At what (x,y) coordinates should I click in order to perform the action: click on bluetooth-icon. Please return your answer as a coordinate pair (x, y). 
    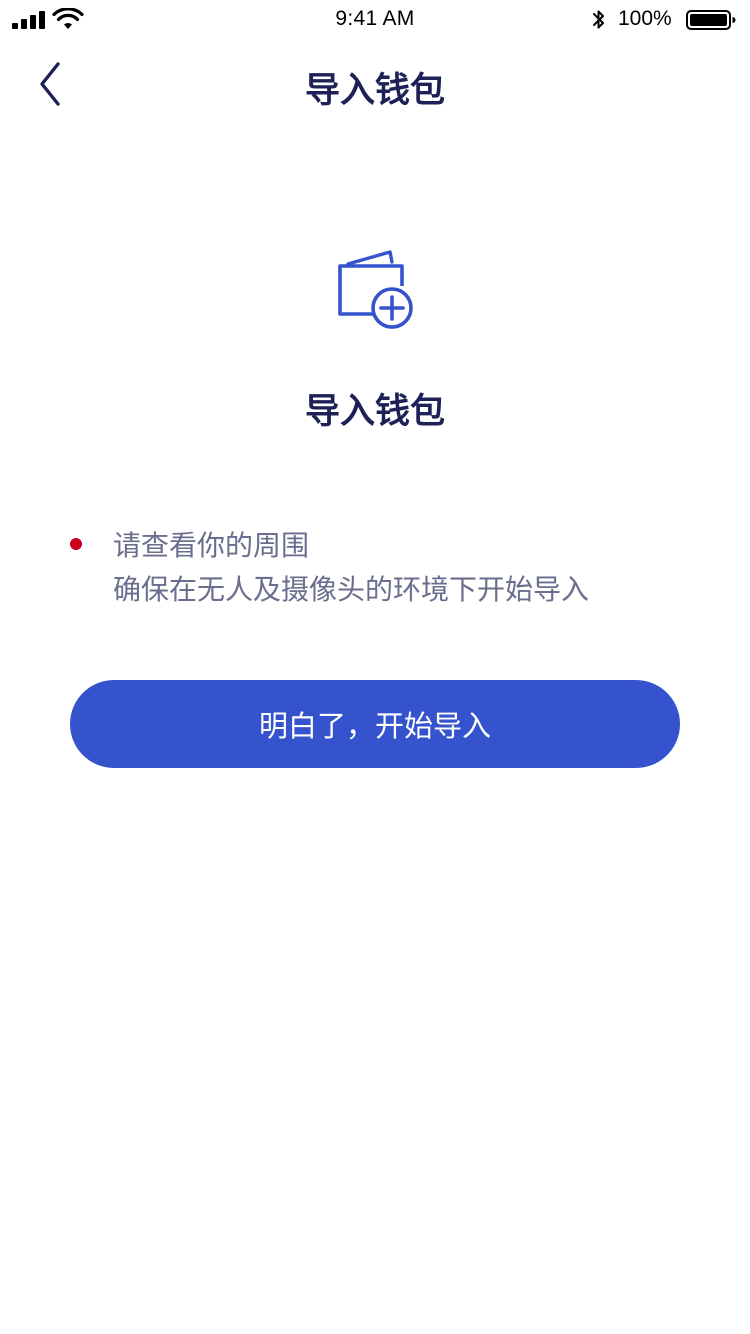
    Looking at the image, I should click on (598, 19).